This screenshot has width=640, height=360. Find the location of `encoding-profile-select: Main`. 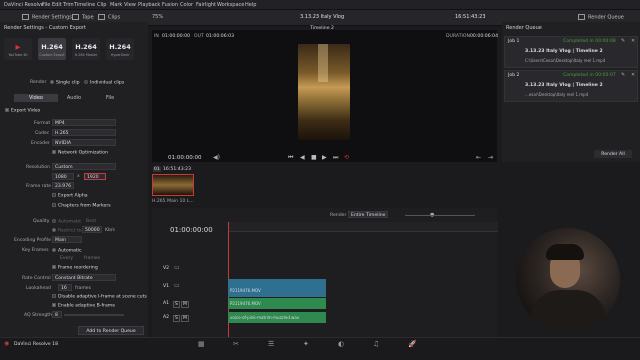

encoding-profile-select: Main is located at coordinates (67, 239).